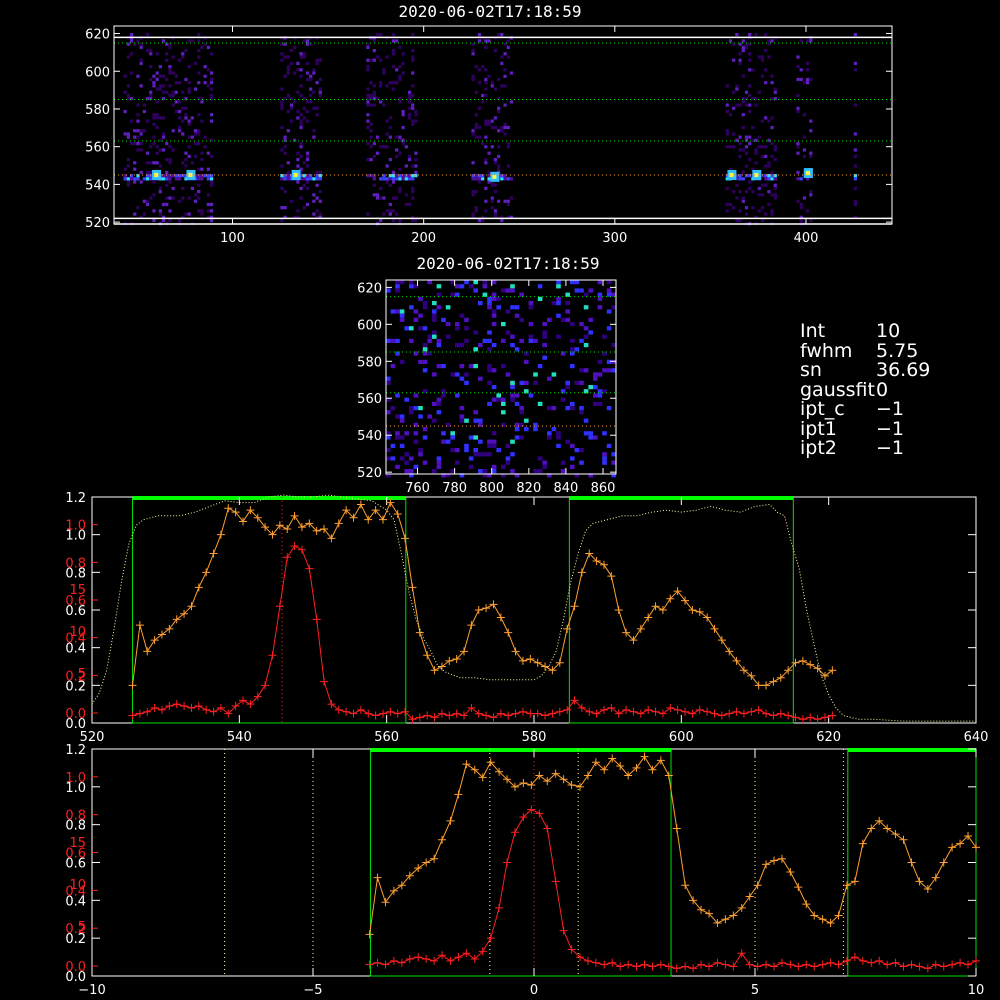 The image size is (1000, 1000). What do you see at coordinates (75, 498) in the screenshot?
I see `y-tick-label: 1.2` at bounding box center [75, 498].